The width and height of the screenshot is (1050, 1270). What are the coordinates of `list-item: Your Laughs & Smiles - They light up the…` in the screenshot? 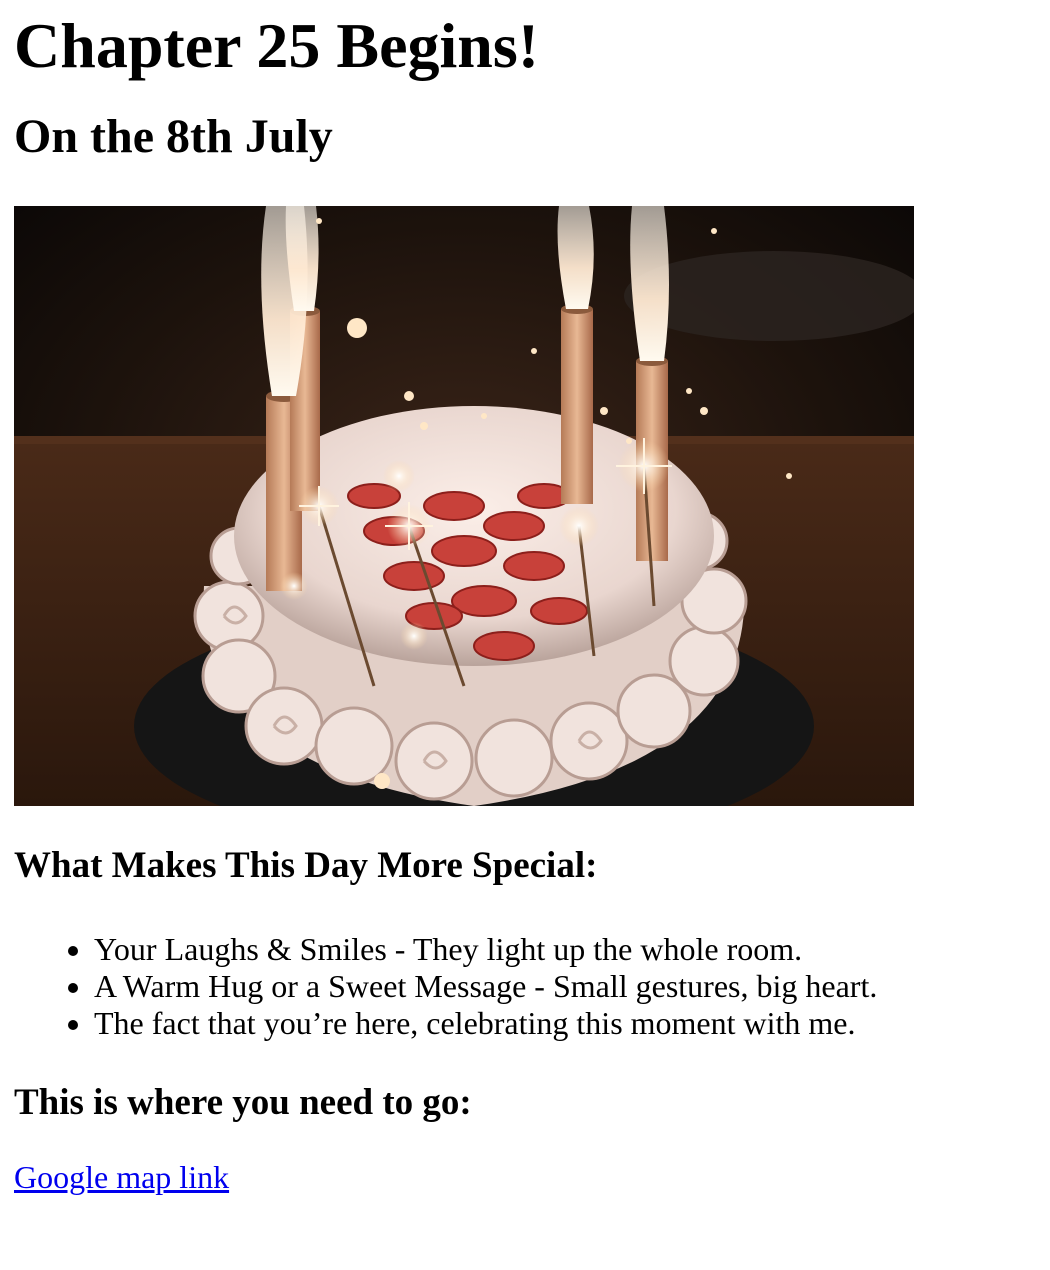 It's located at (565, 949).